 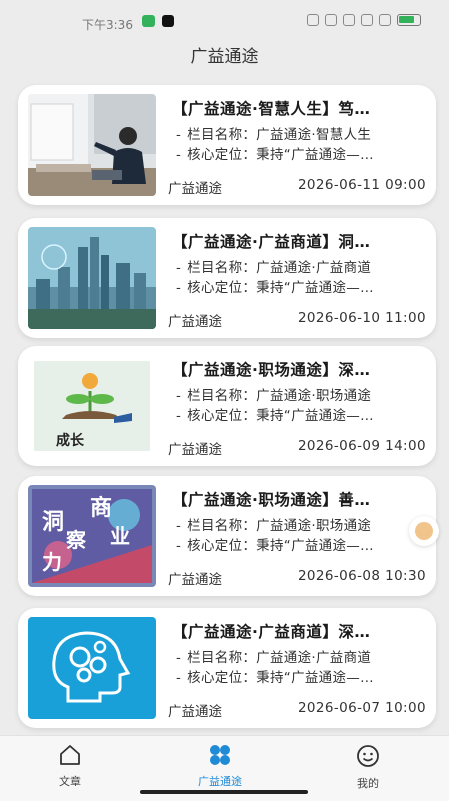 I want to click on svg-text: 业, so click(x=120, y=536).